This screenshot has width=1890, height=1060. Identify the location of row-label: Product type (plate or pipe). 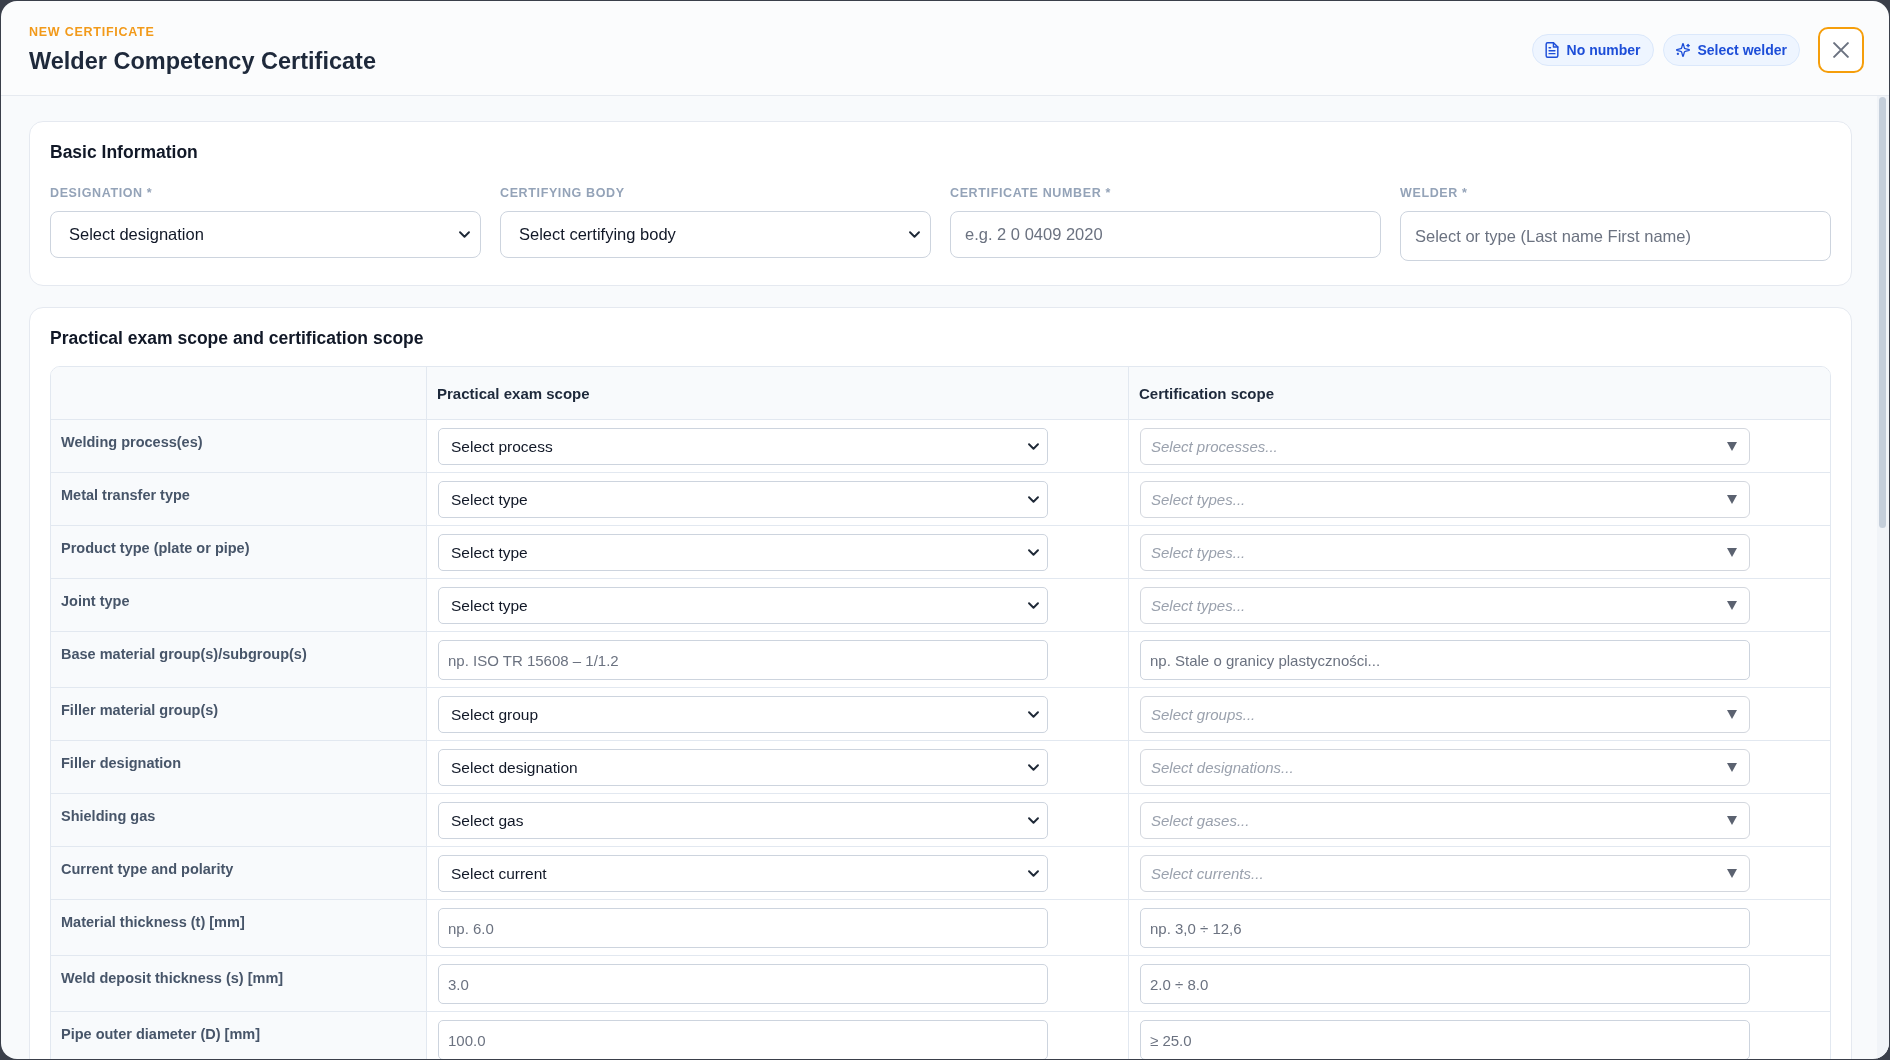
(238, 552).